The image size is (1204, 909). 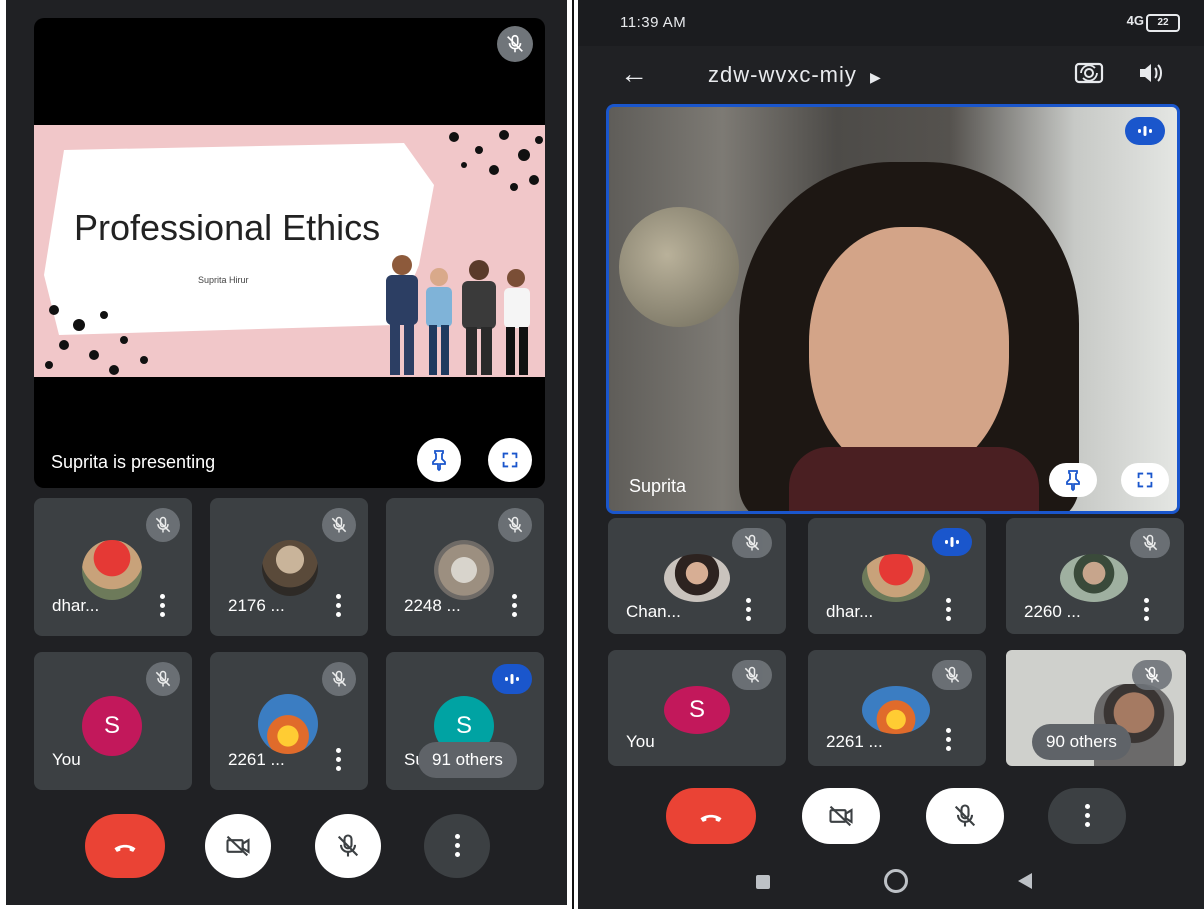 I want to click on android-nav-bar, so click(x=891, y=881).